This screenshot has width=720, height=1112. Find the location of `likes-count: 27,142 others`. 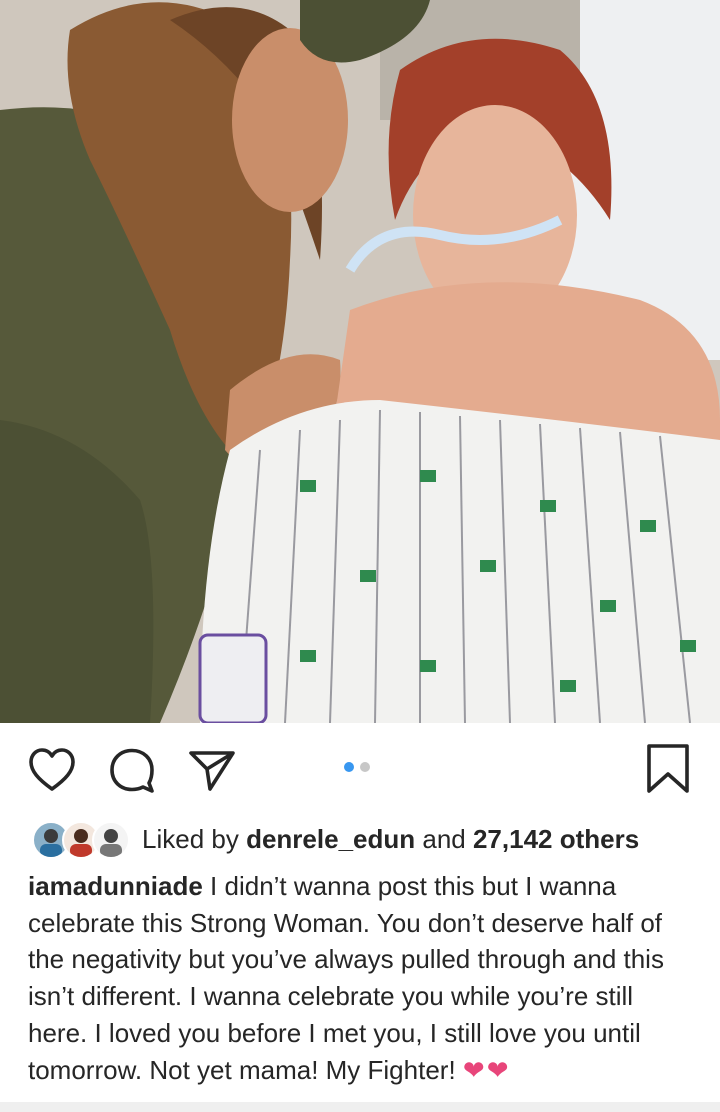

likes-count: 27,142 others is located at coordinates (556, 839).